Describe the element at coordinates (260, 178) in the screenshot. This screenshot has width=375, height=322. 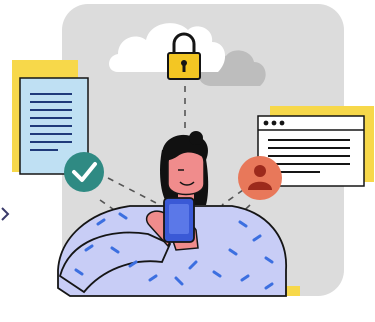
I see `user-avatar-icon` at that location.